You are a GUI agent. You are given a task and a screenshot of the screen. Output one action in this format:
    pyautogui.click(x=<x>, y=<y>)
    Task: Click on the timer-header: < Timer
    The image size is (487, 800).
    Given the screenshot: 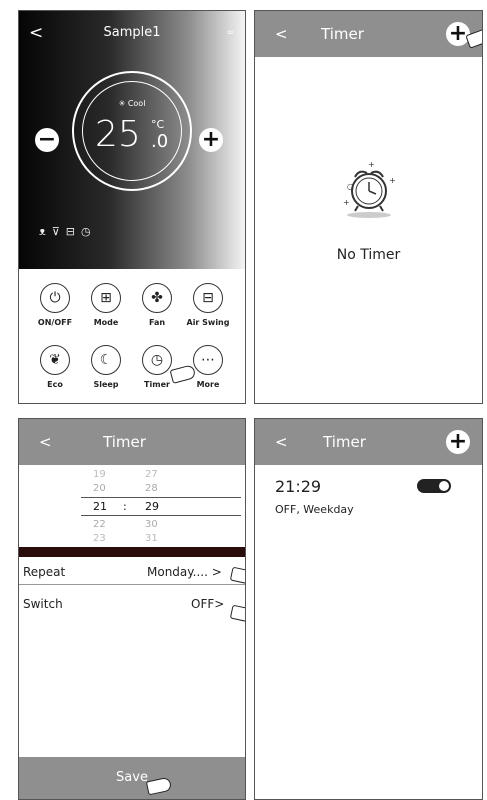 What is the action you would take?
    pyautogui.click(x=132, y=442)
    